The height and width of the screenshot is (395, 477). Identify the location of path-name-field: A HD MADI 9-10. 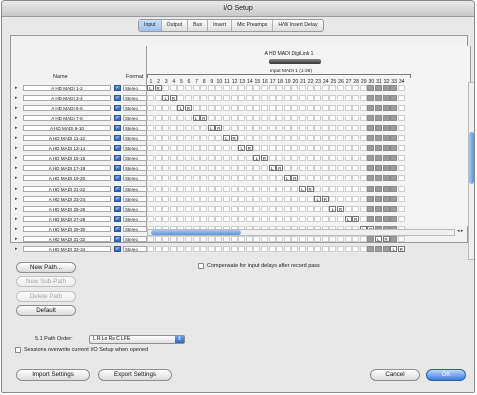
(67, 128).